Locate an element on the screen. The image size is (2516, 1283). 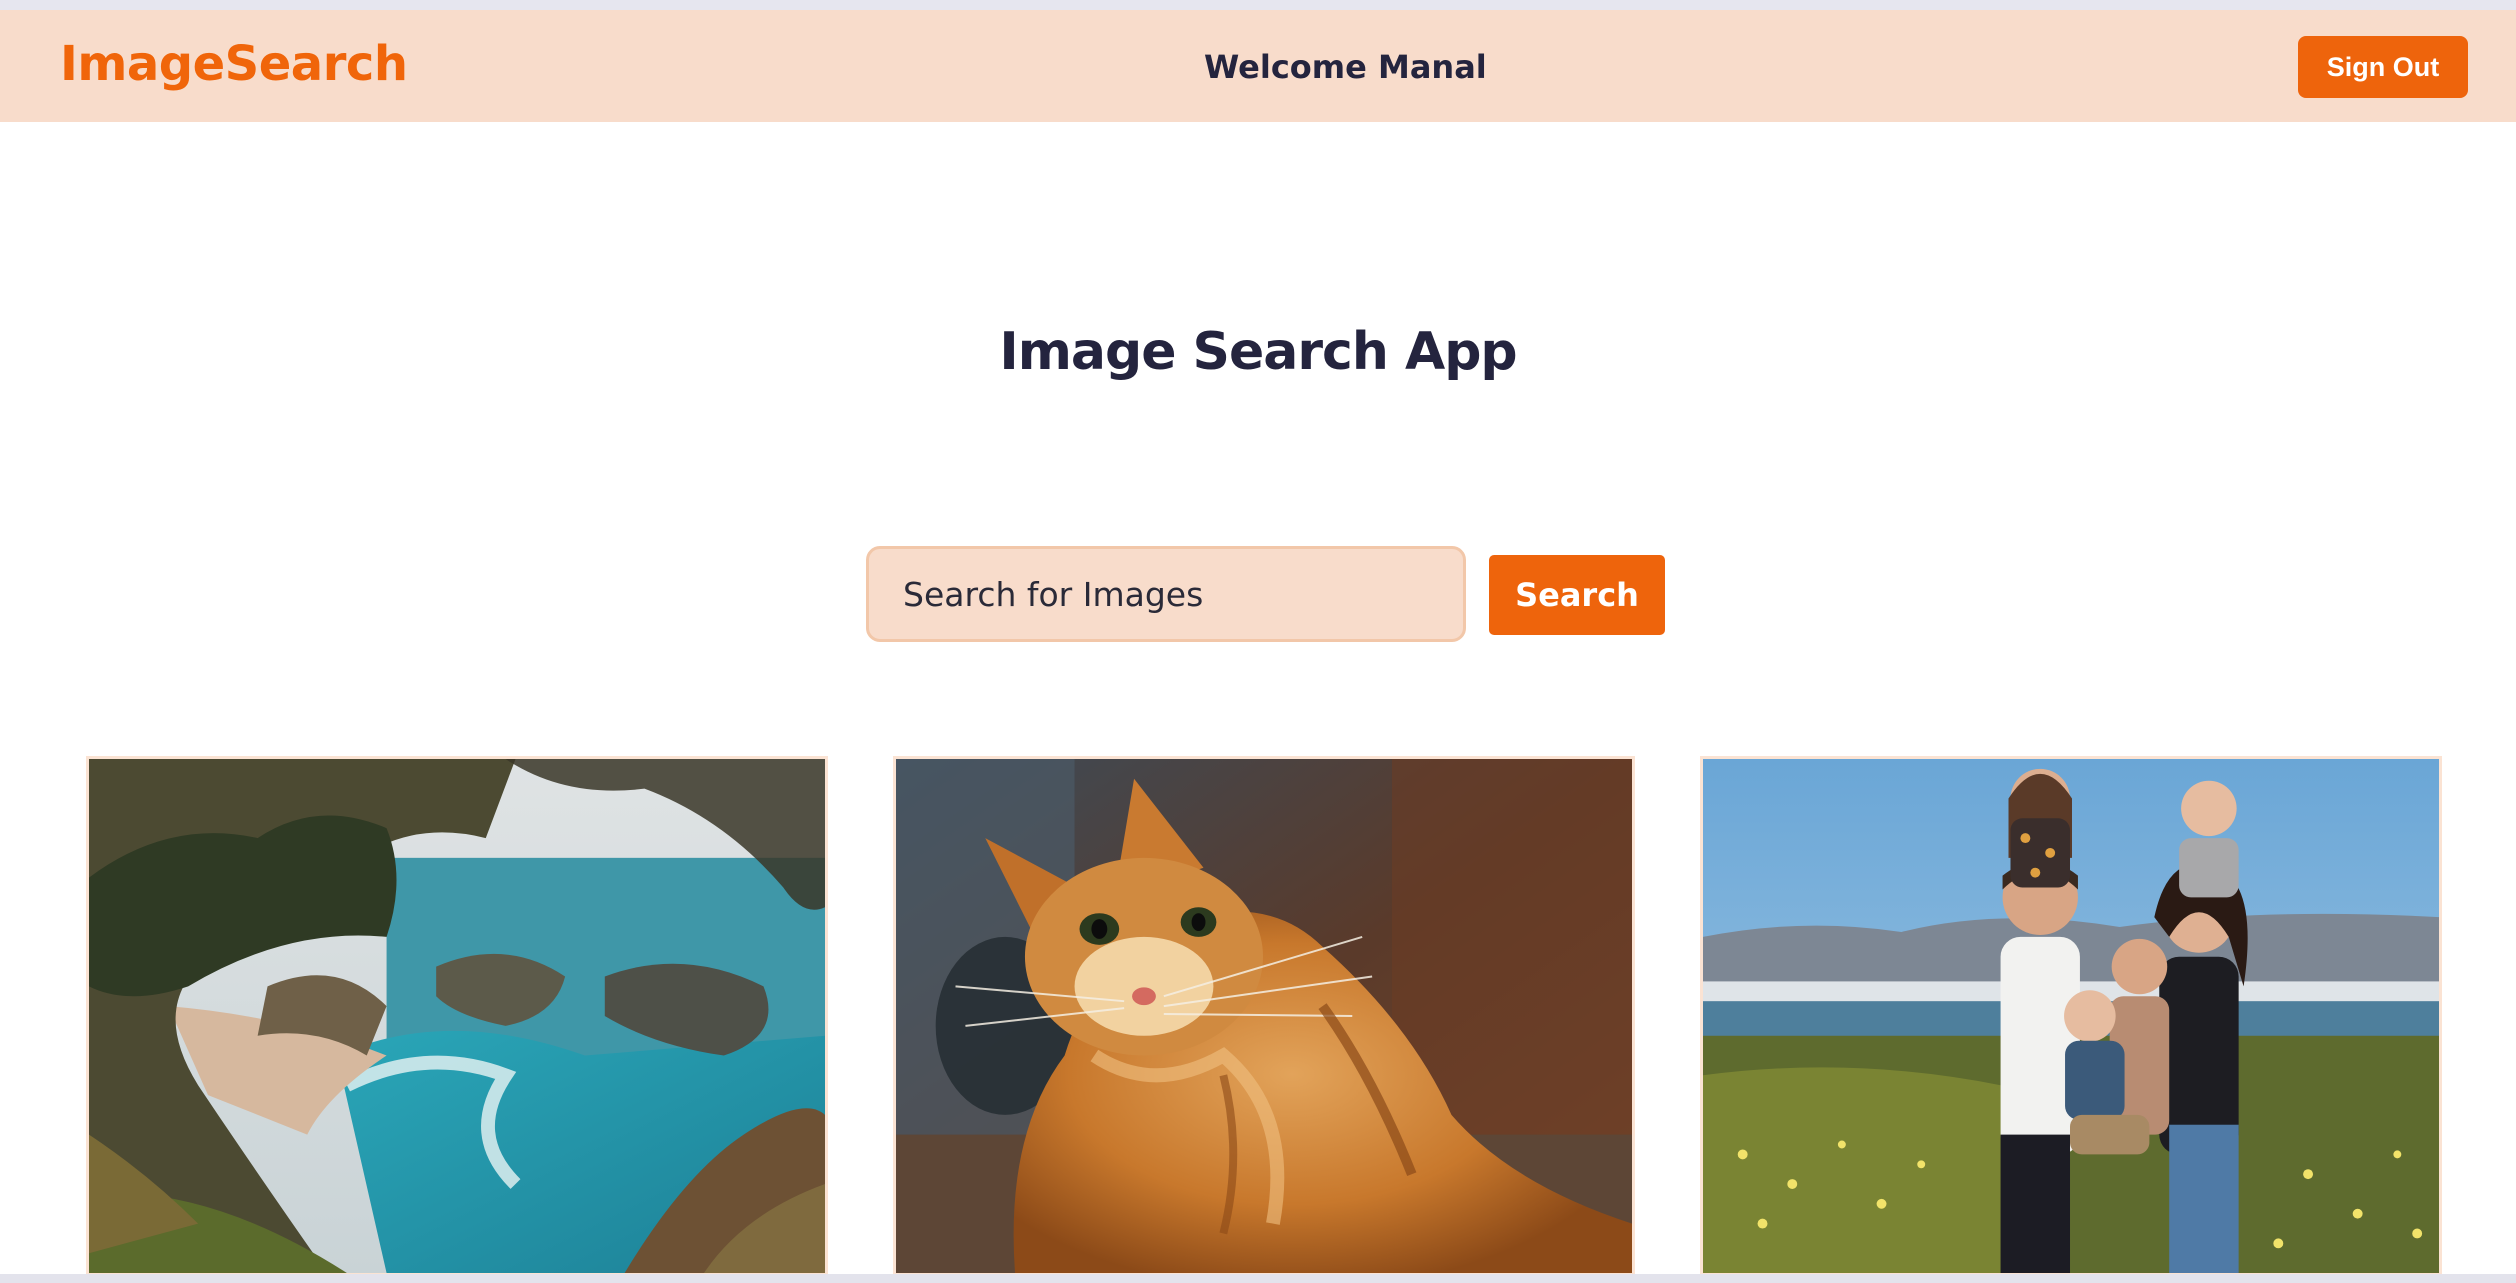
search-input is located at coordinates (1166, 594).